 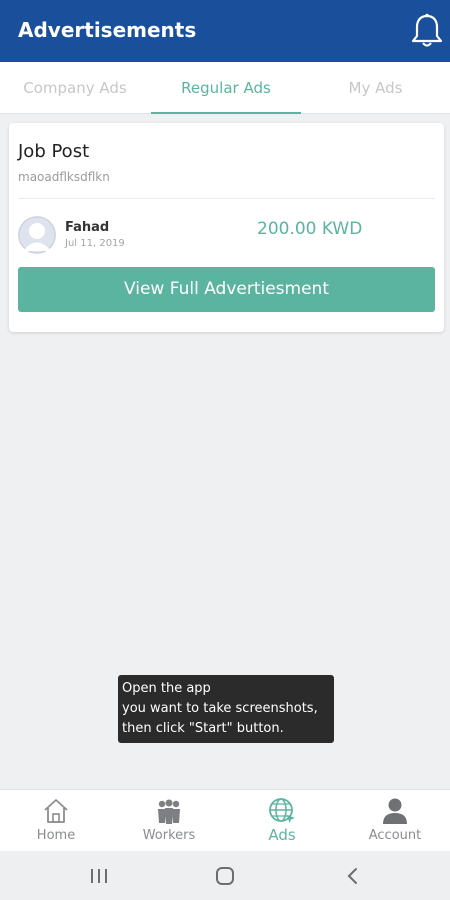 What do you see at coordinates (107, 30) in the screenshot?
I see `page-title: Advertisements` at bounding box center [107, 30].